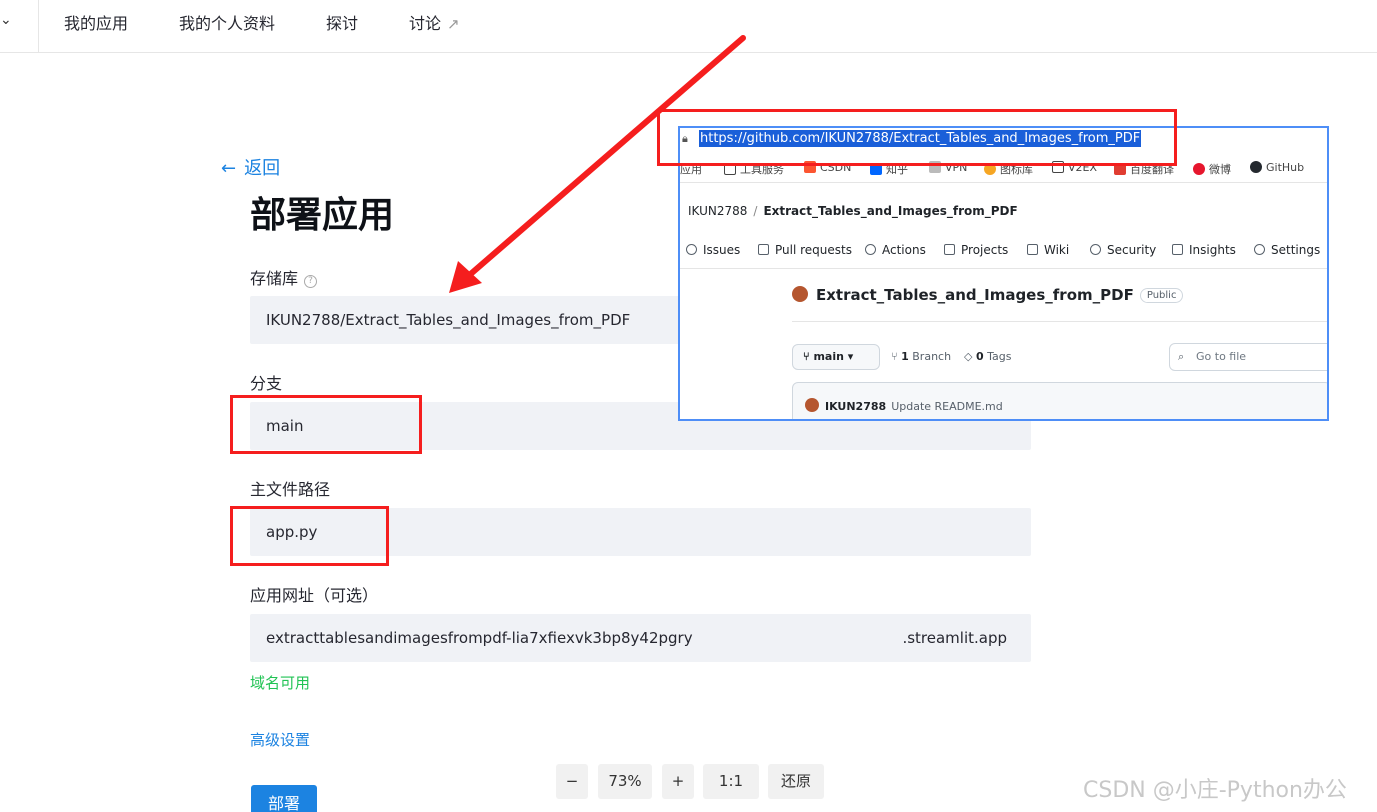  What do you see at coordinates (1199, 169) in the screenshot?
I see `weibo-icon` at bounding box center [1199, 169].